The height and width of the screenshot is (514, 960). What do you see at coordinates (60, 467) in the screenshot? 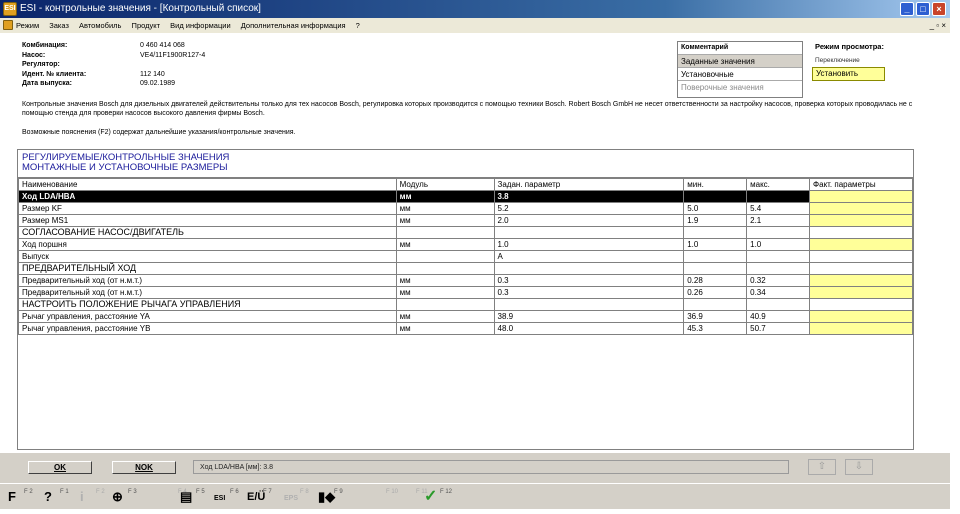
I see `ok-button: OK` at bounding box center [60, 467].